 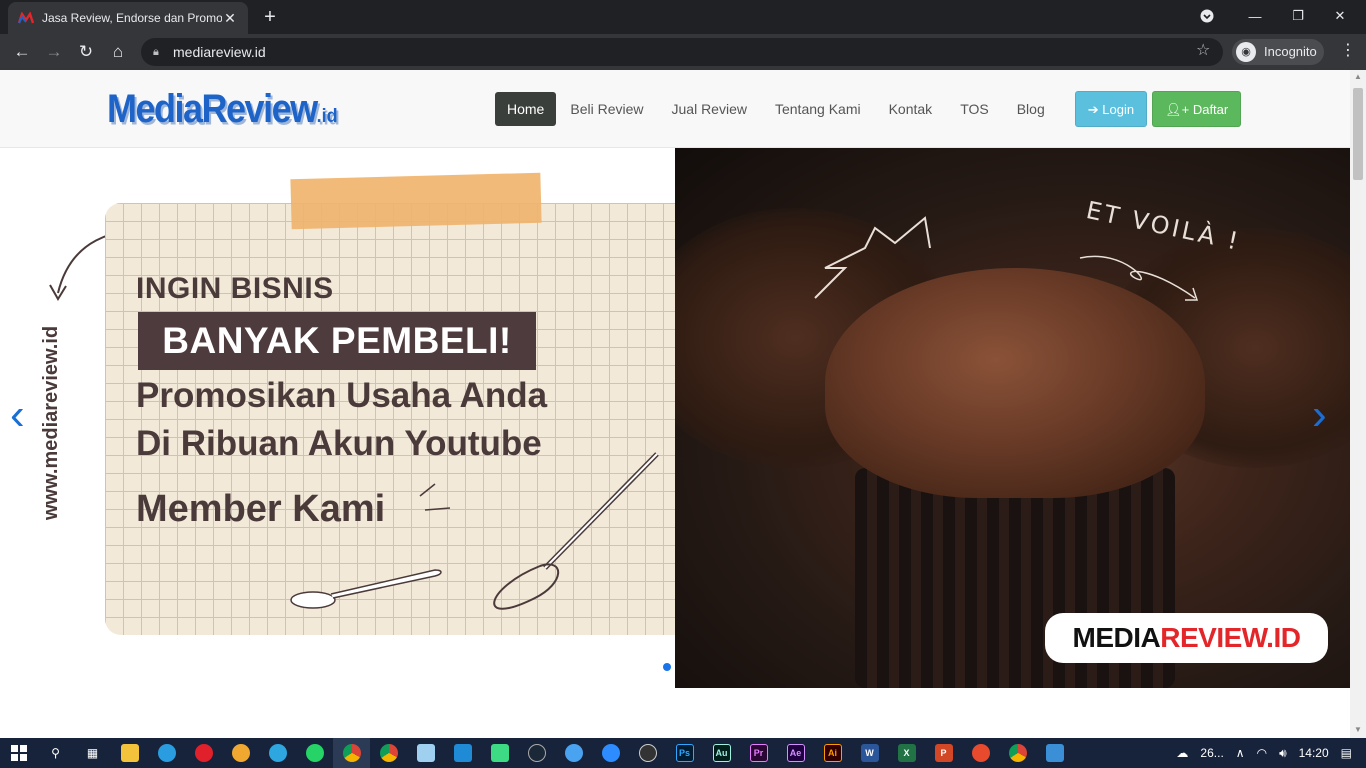 I want to click on chrome-icon, so click(x=351, y=753).